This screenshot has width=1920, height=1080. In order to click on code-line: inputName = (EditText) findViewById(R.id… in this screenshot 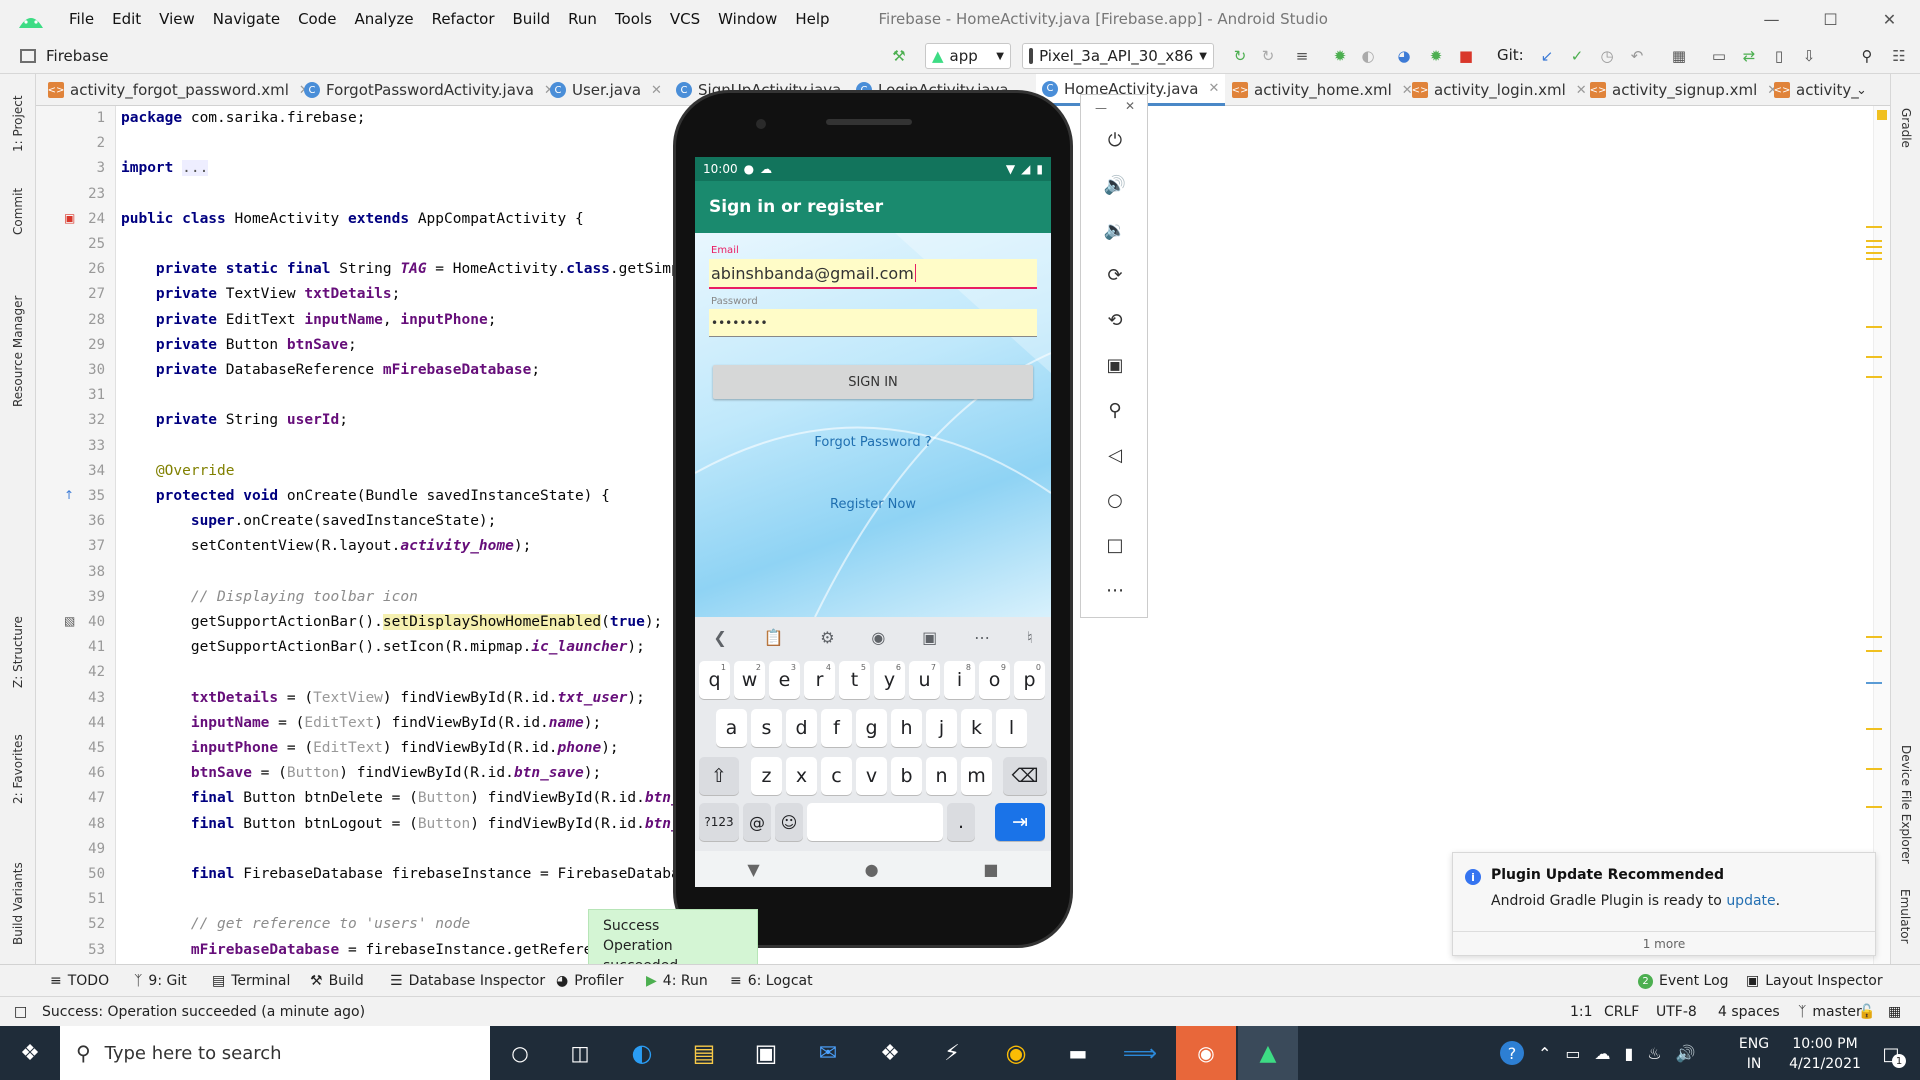, I will do `click(361, 723)`.